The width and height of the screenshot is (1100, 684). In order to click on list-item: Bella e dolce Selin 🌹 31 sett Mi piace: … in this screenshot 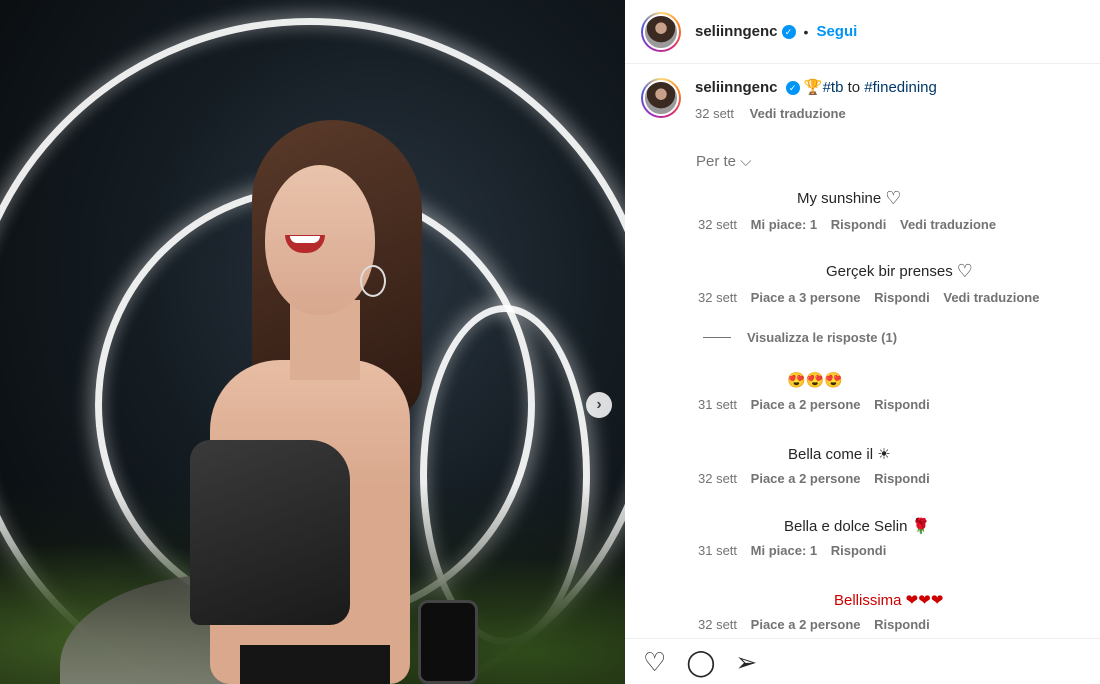, I will do `click(893, 537)`.